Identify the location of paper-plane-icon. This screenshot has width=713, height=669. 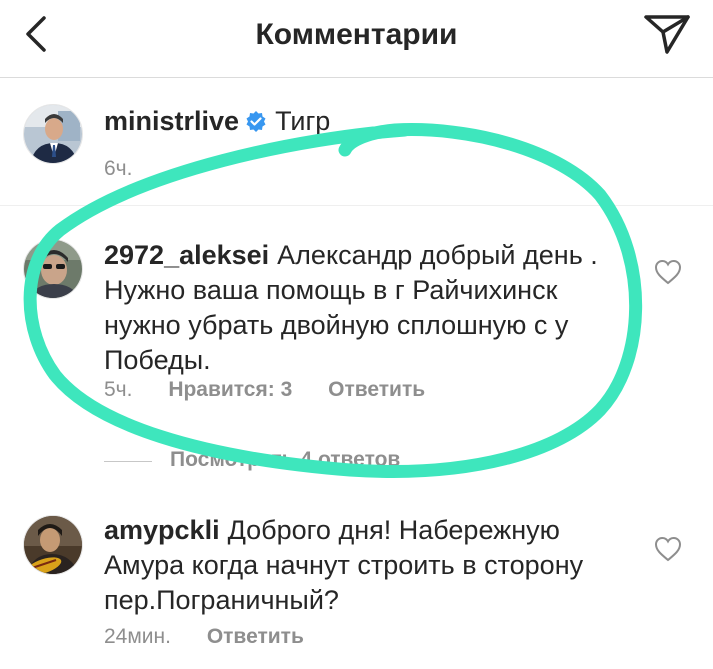
(667, 34).